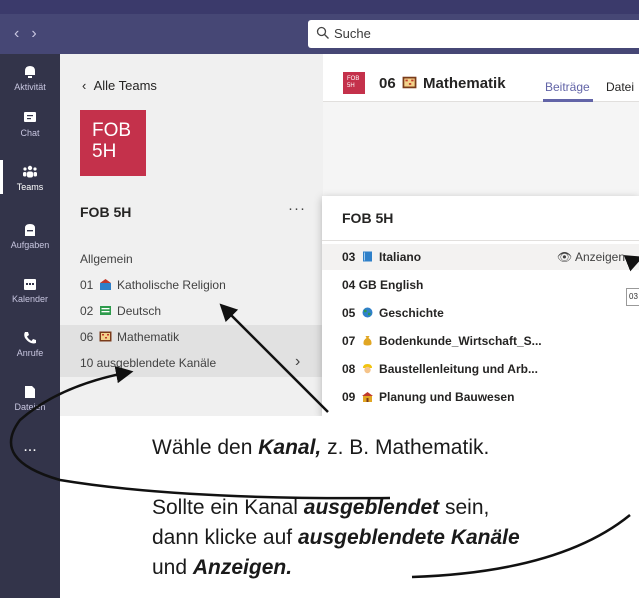 The height and width of the screenshot is (598, 639). What do you see at coordinates (200, 432) in the screenshot?
I see `arrow-to-hidden-channels` at bounding box center [200, 432].